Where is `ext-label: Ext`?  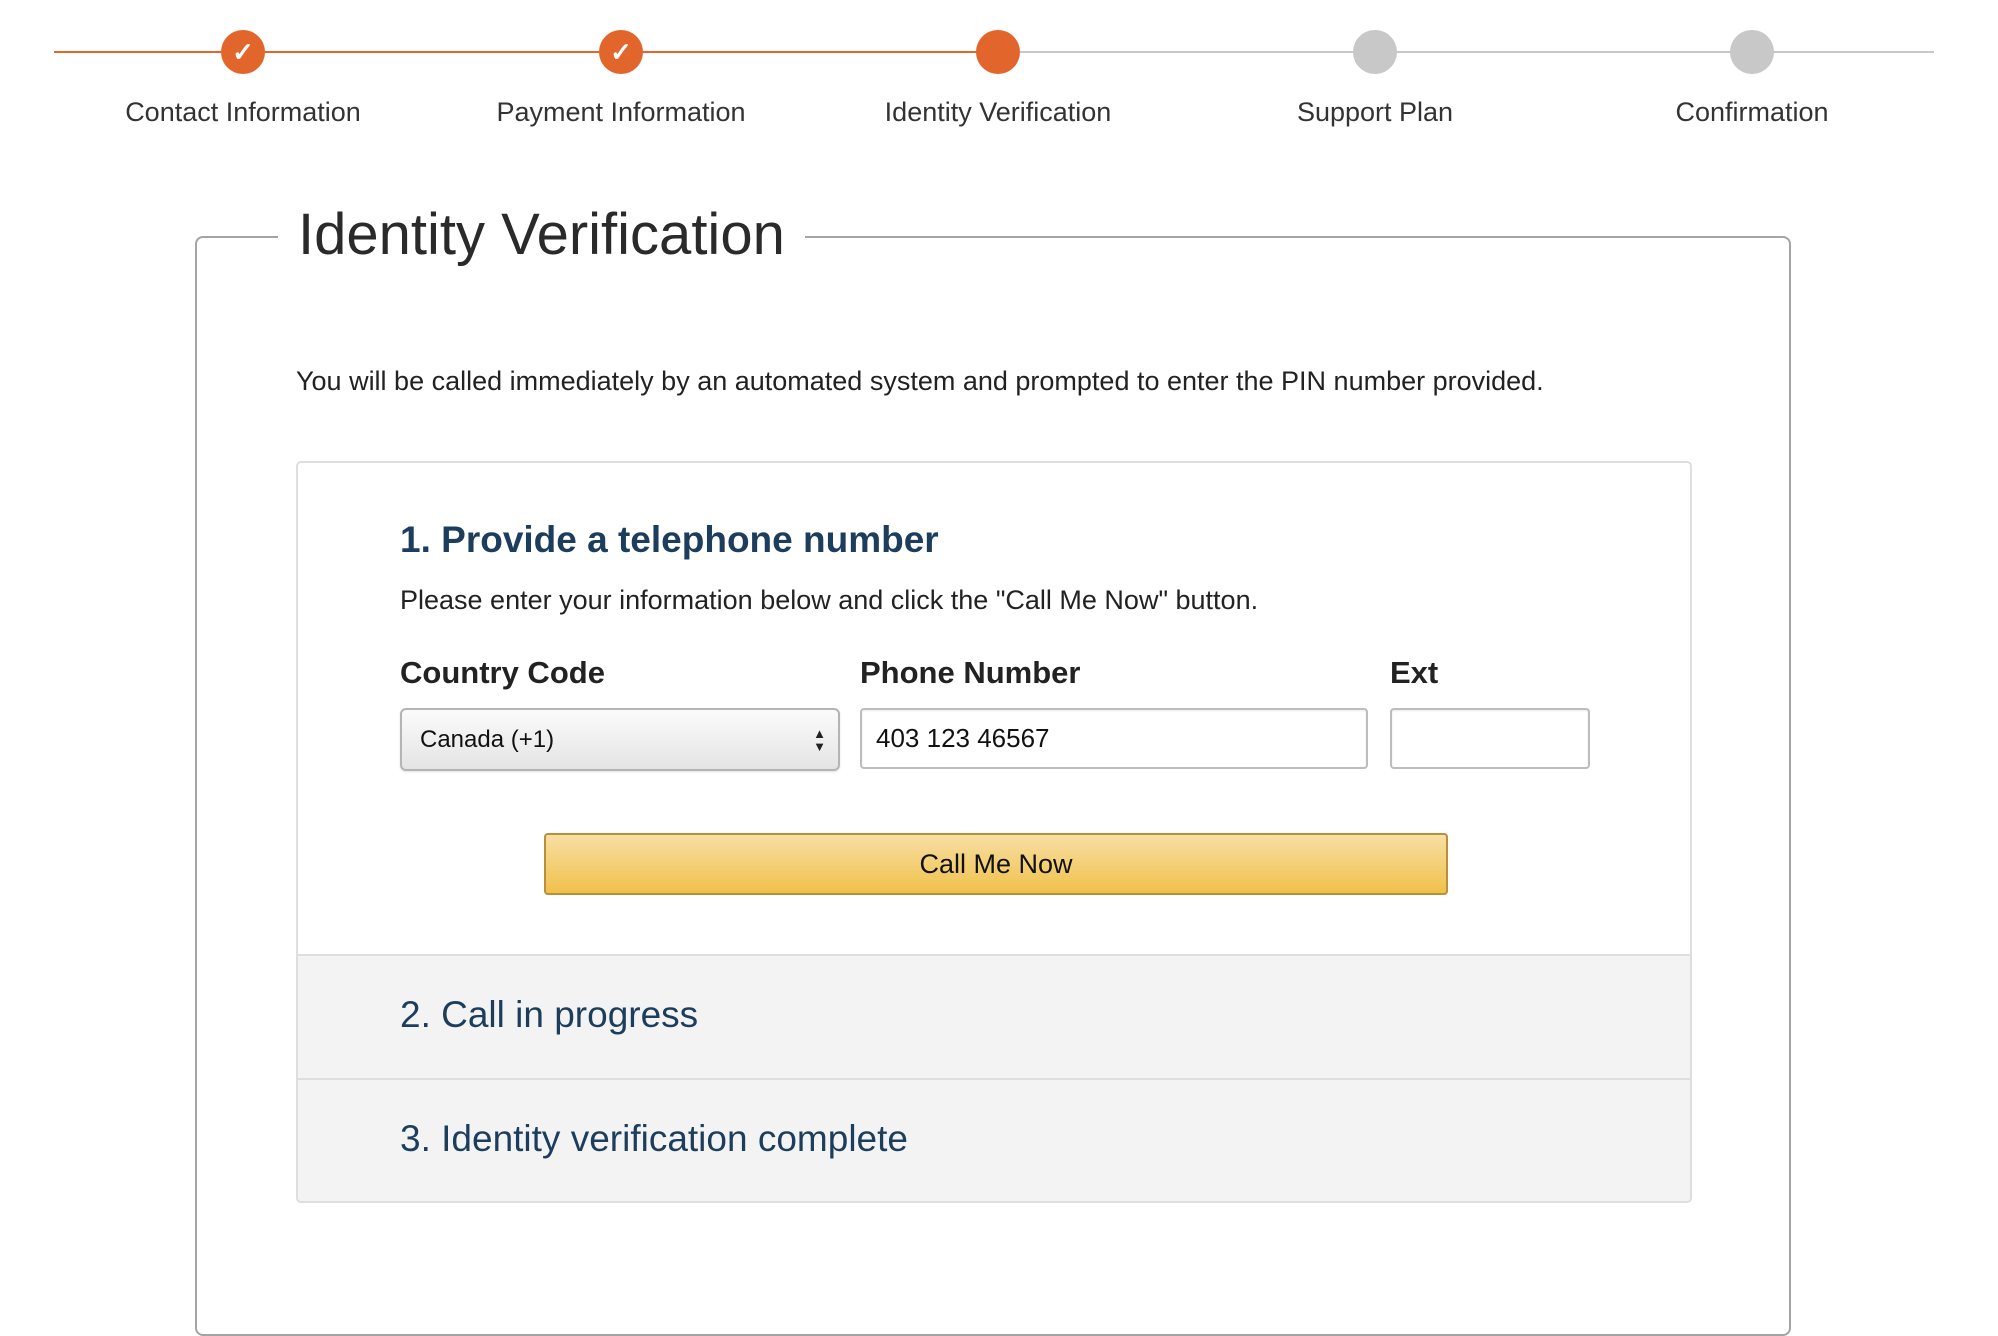 ext-label: Ext is located at coordinates (1414, 672).